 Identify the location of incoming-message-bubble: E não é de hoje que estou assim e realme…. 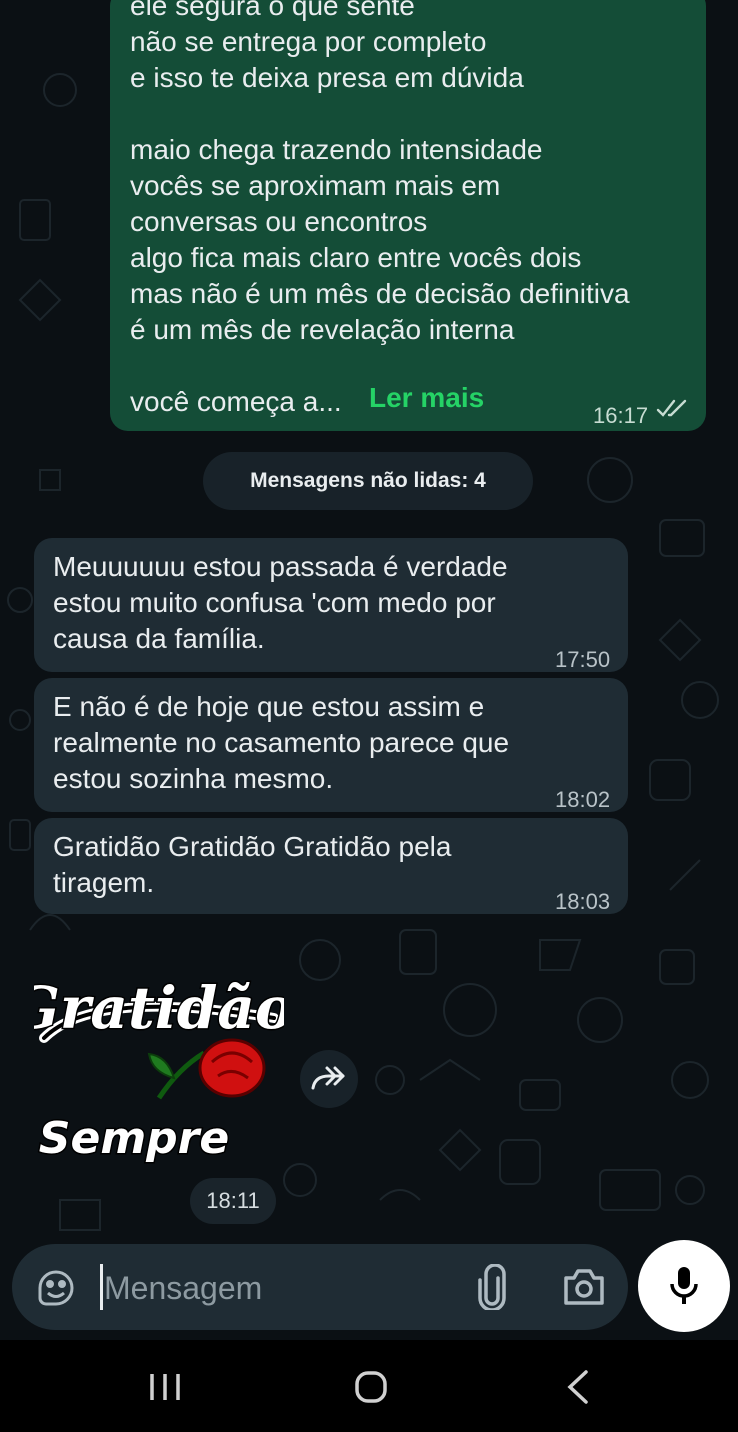
(331, 745).